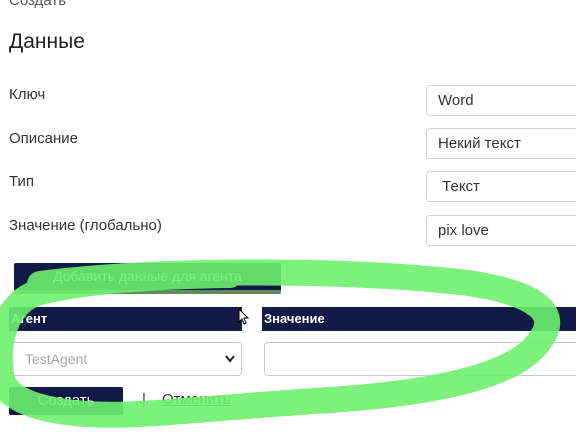  What do you see at coordinates (420, 359) in the screenshot?
I see `agent-value-input` at bounding box center [420, 359].